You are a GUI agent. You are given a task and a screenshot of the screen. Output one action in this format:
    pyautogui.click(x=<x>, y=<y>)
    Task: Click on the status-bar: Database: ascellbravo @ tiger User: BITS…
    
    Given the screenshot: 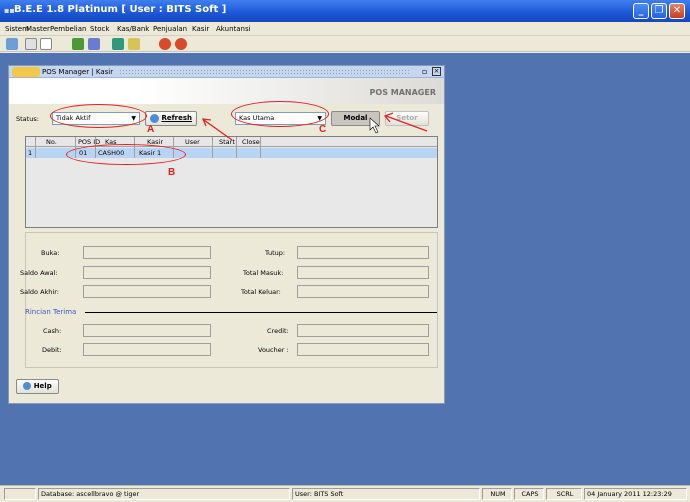 What is the action you would take?
    pyautogui.click(x=345, y=493)
    